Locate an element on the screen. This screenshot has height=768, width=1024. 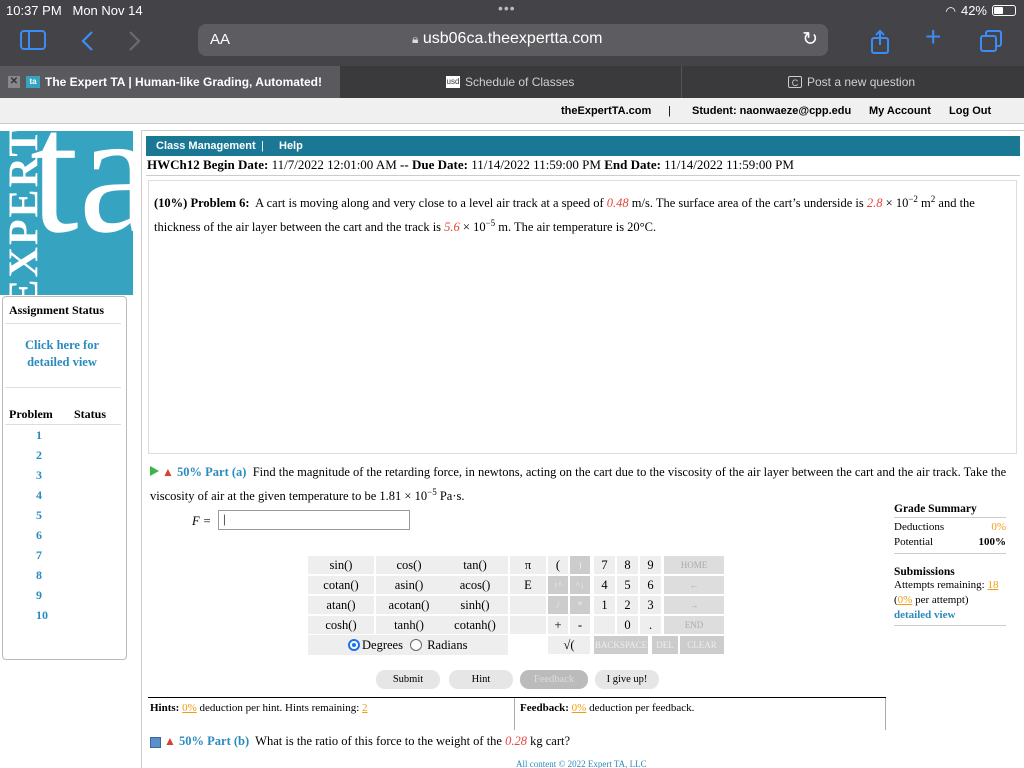
ios-status-bar: 10:37 PM Mon Nov 14 ••• ◠ 42% is located at coordinates (512, 11).